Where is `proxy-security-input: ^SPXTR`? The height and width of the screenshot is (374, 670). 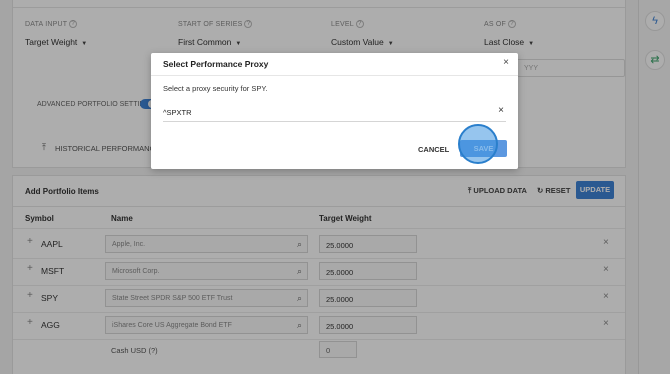 proxy-security-input: ^SPXTR is located at coordinates (334, 113).